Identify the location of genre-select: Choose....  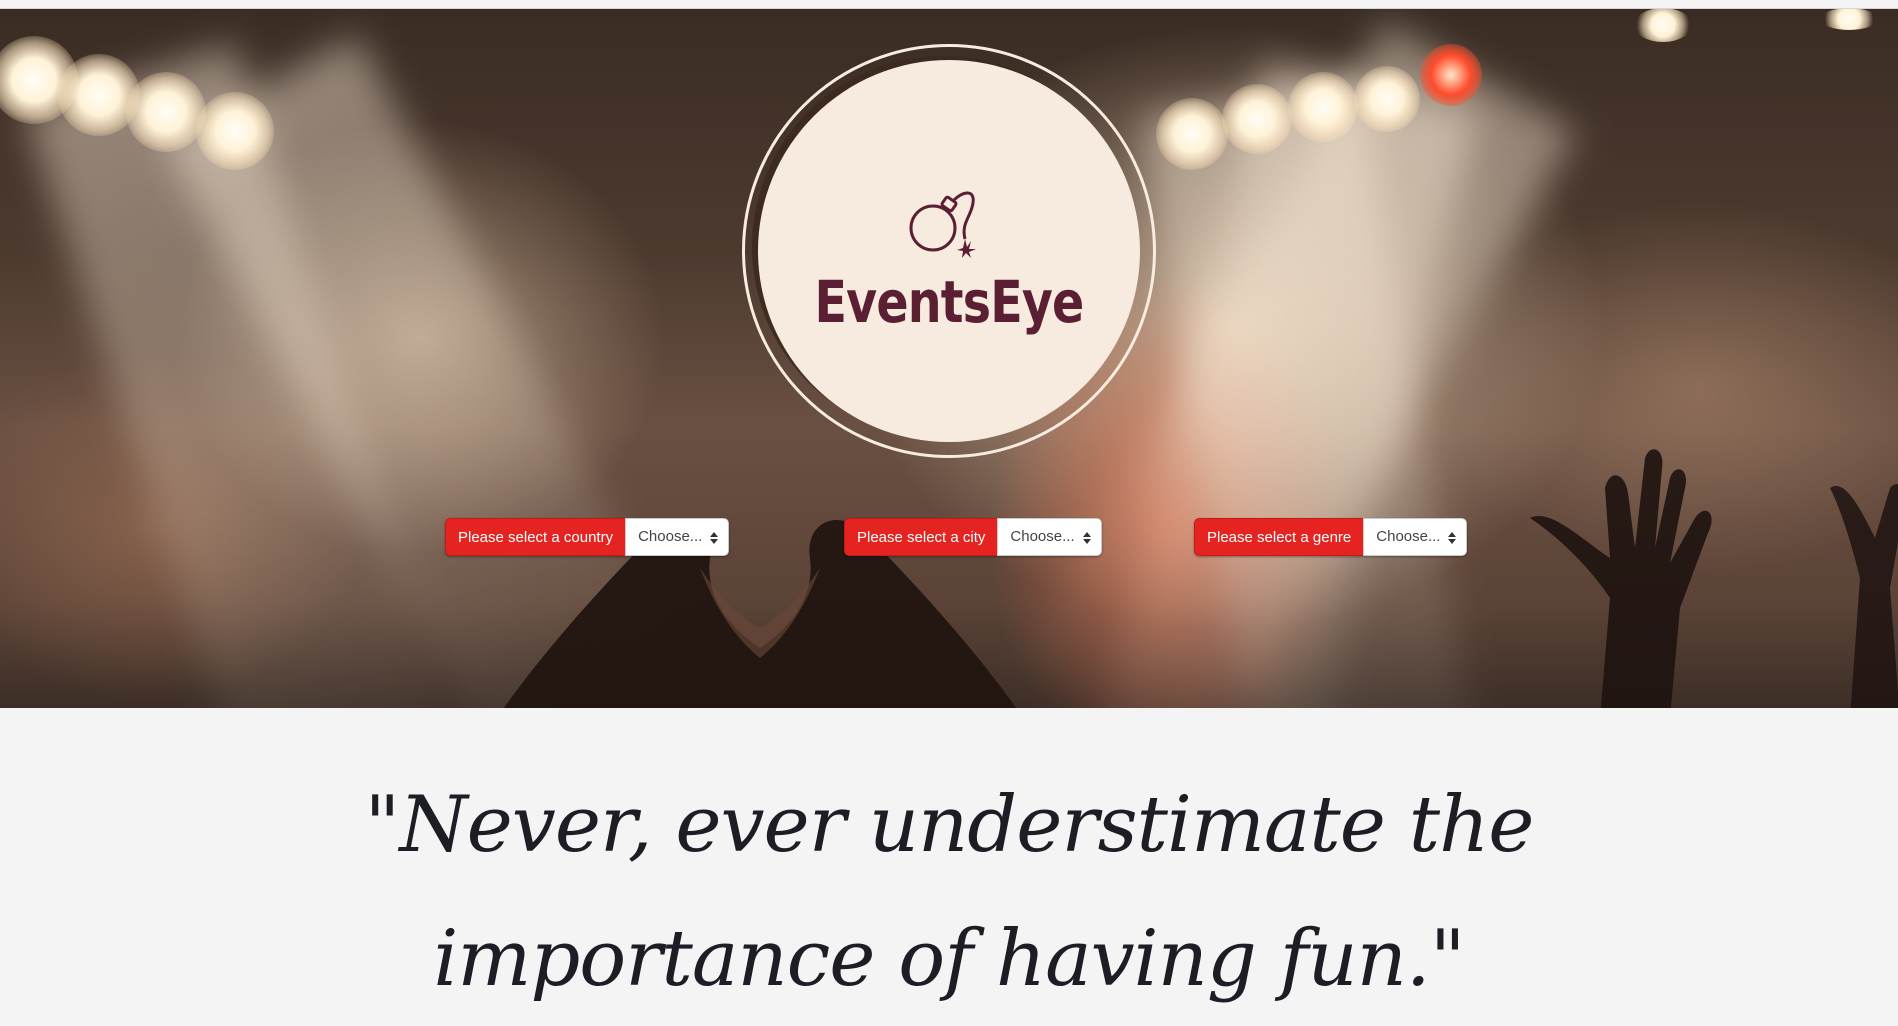
(1415, 537).